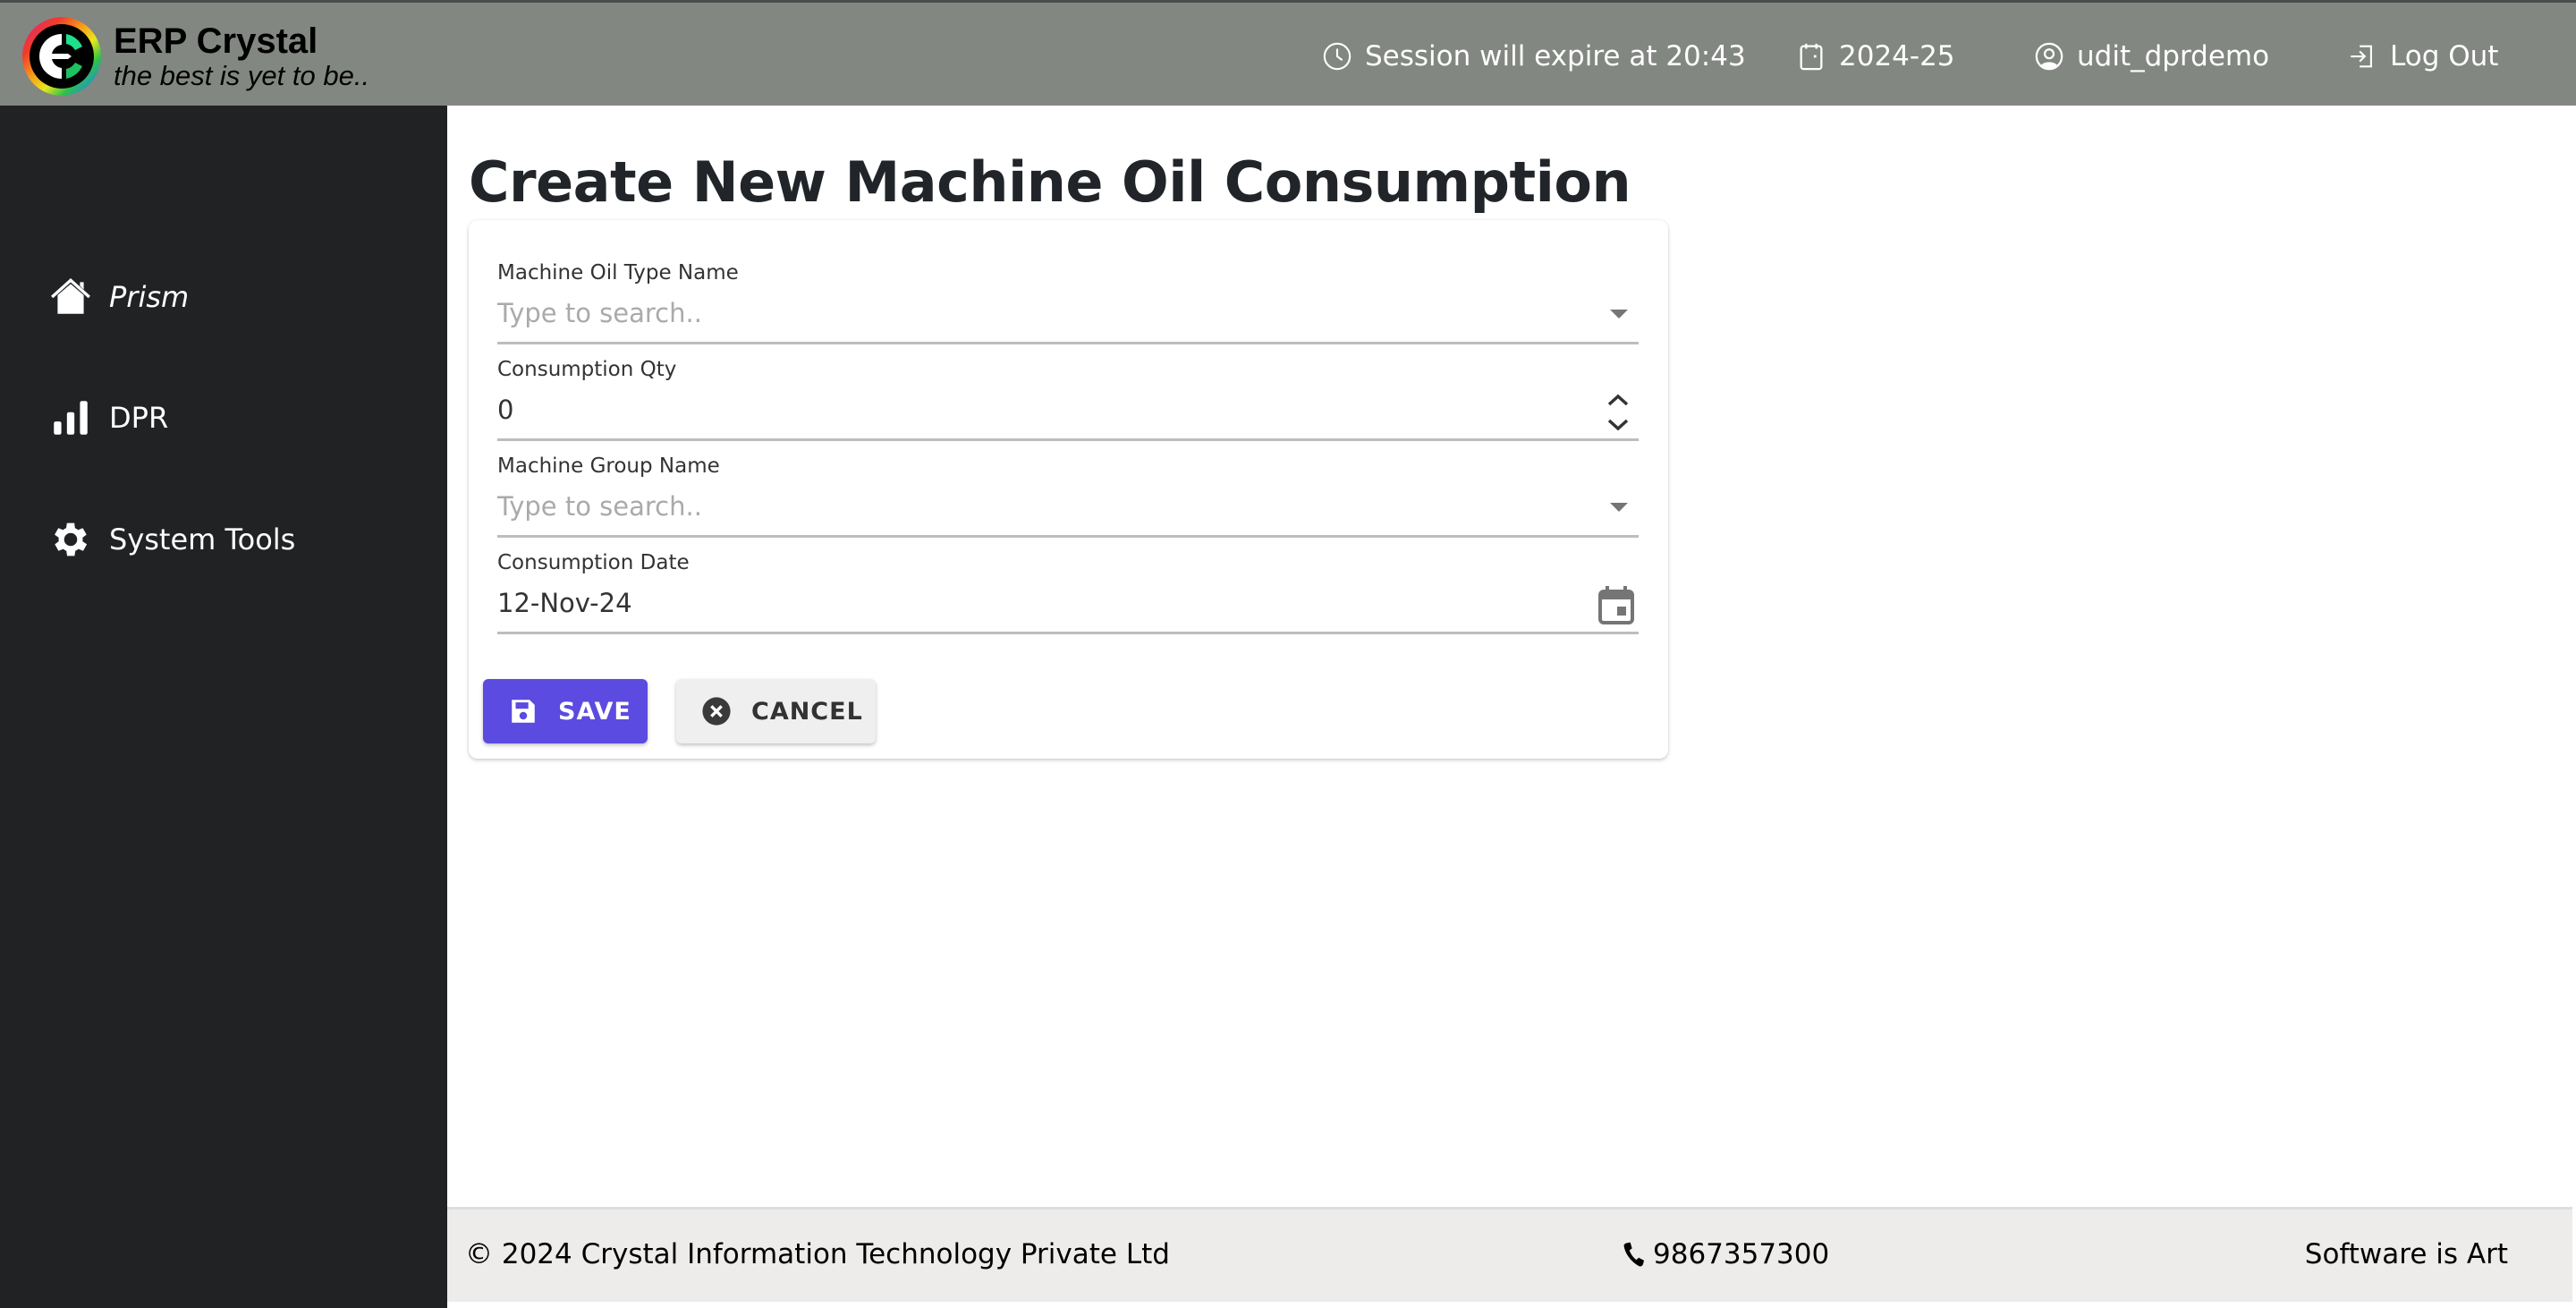 The image size is (2576, 1308). What do you see at coordinates (594, 712) in the screenshot?
I see `save-label: SAVE` at bounding box center [594, 712].